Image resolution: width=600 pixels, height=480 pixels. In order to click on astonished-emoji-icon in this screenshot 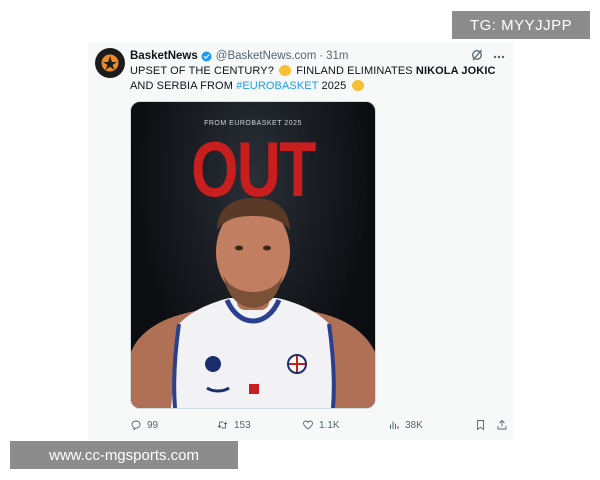, I will do `click(357, 85)`.